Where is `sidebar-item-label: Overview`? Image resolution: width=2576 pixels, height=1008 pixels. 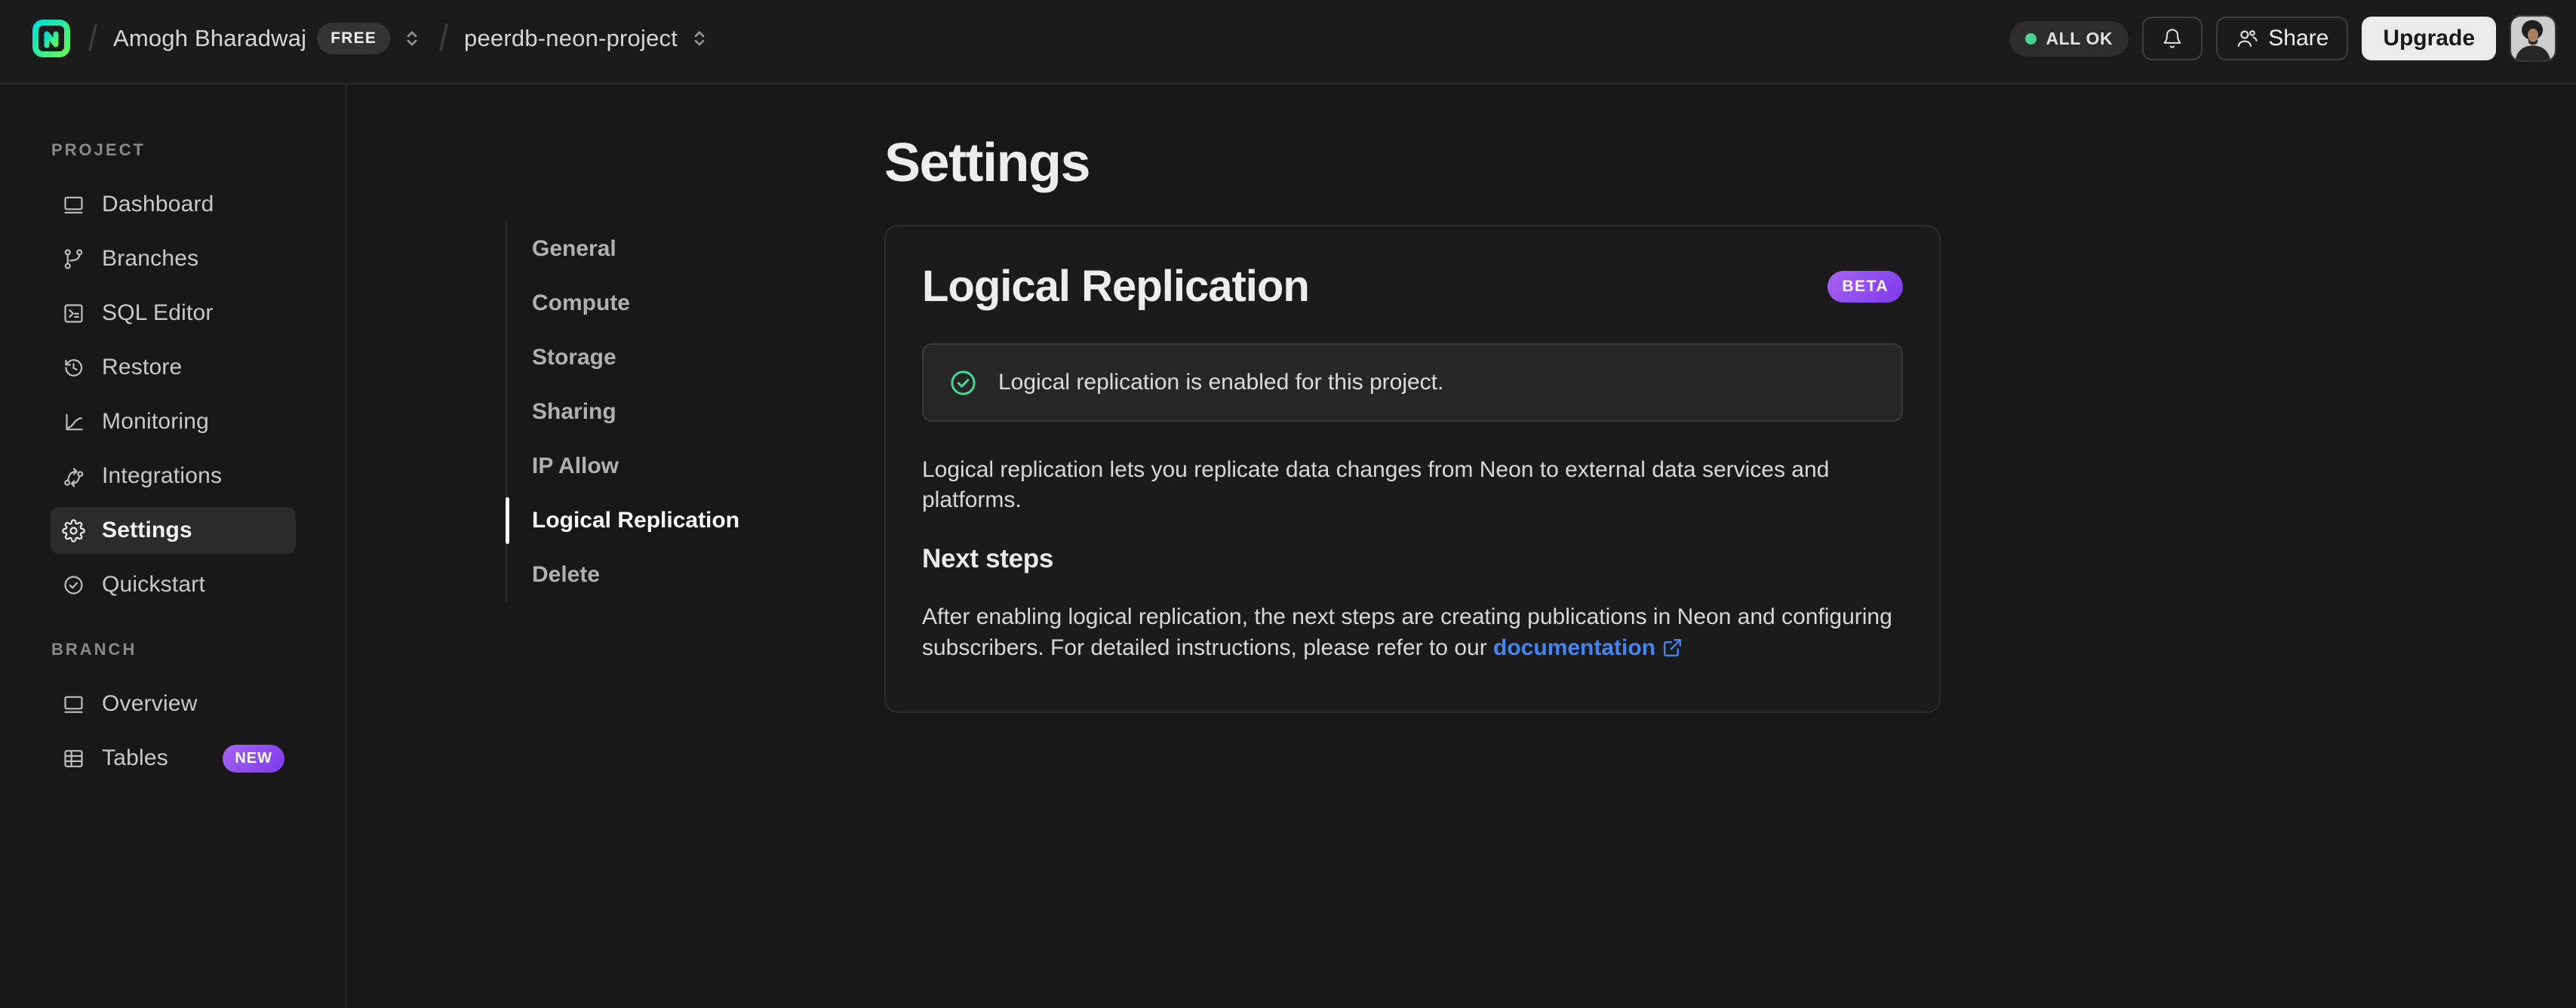
sidebar-item-label: Overview is located at coordinates (150, 703).